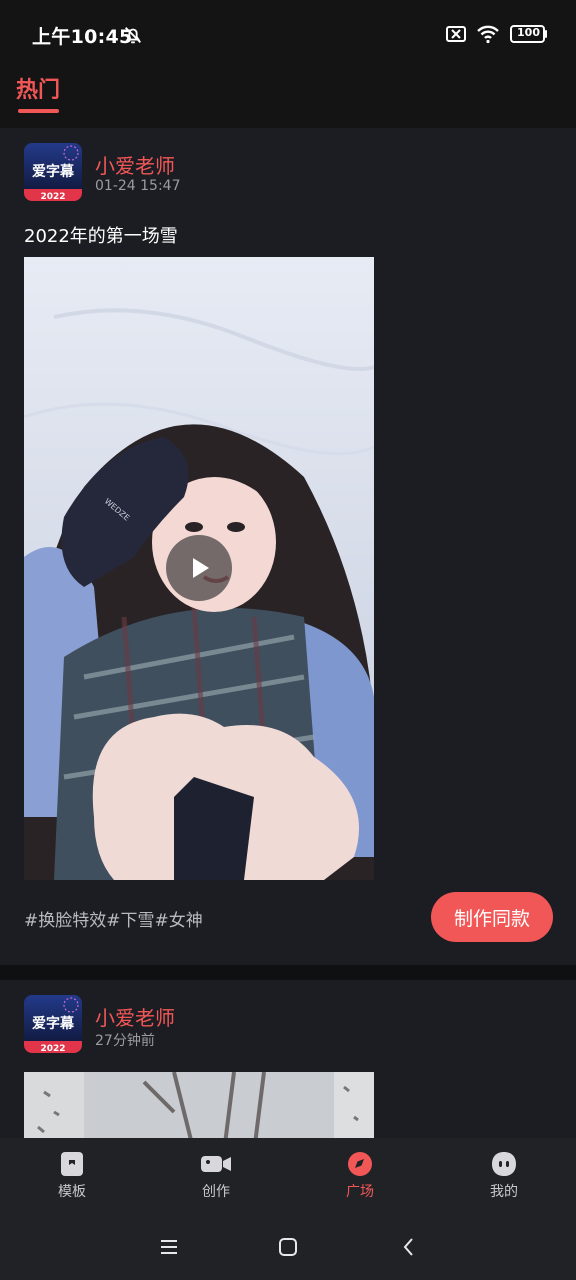  I want to click on video-frame, so click(199, 1105).